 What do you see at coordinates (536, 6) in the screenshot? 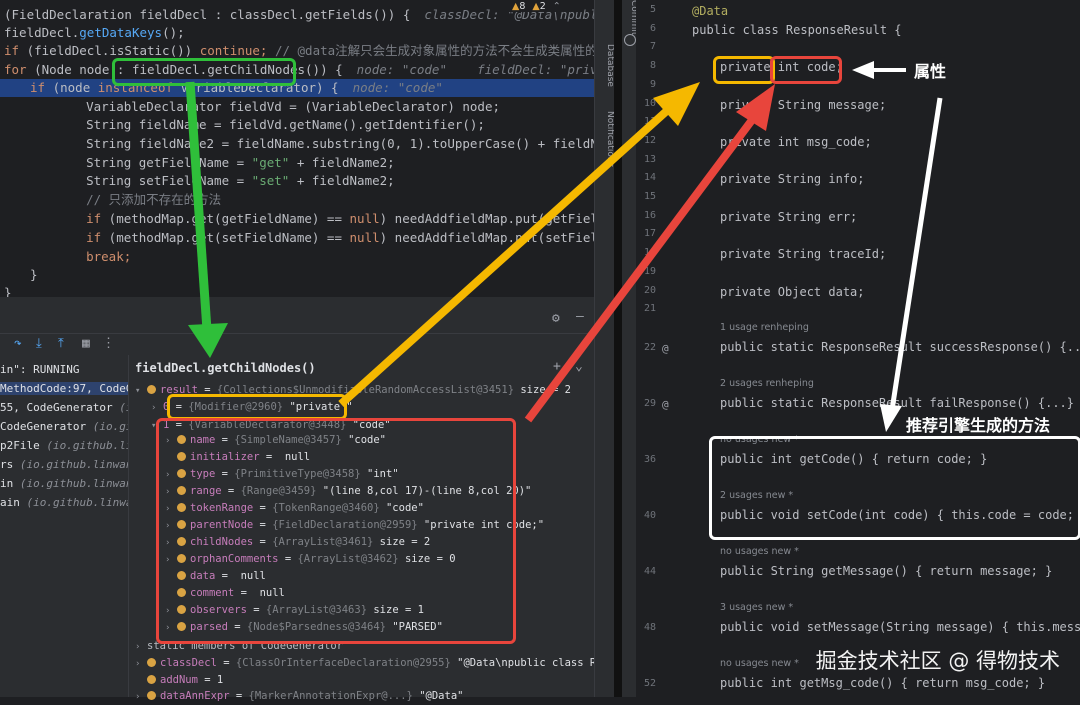
I see `inspection-widget: ▲8 ▲2 ⌃` at bounding box center [536, 6].